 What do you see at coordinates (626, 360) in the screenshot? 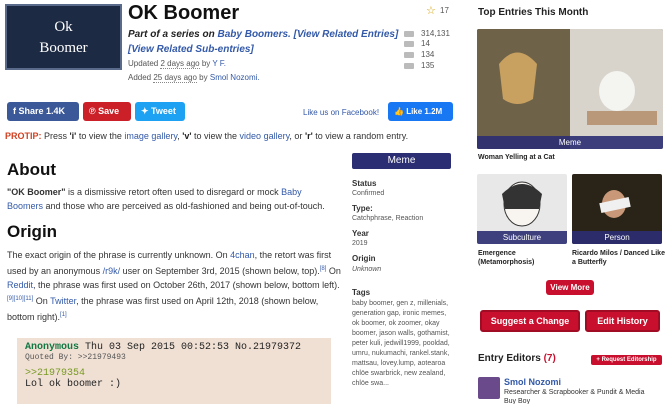
I see `request-editorship-button: + Request Editorship` at bounding box center [626, 360].